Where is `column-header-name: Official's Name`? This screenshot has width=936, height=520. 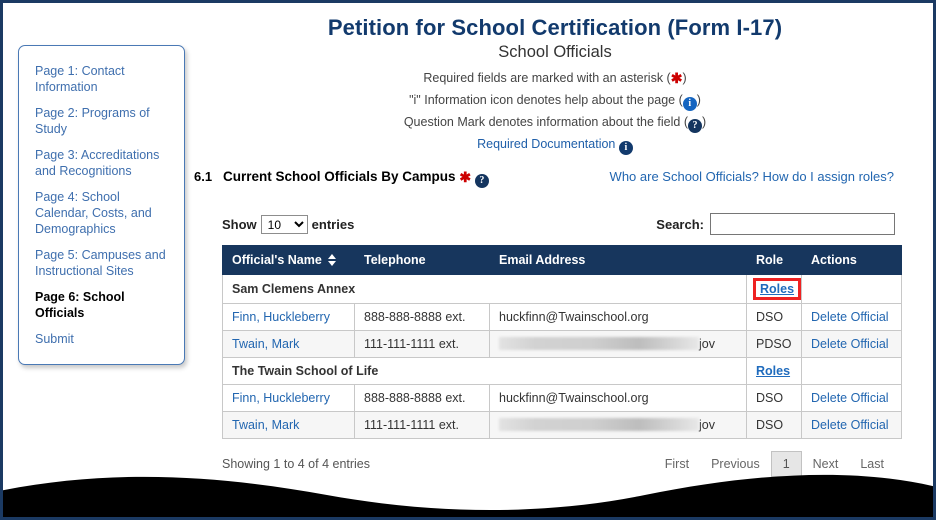 column-header-name: Official's Name is located at coordinates (288, 260).